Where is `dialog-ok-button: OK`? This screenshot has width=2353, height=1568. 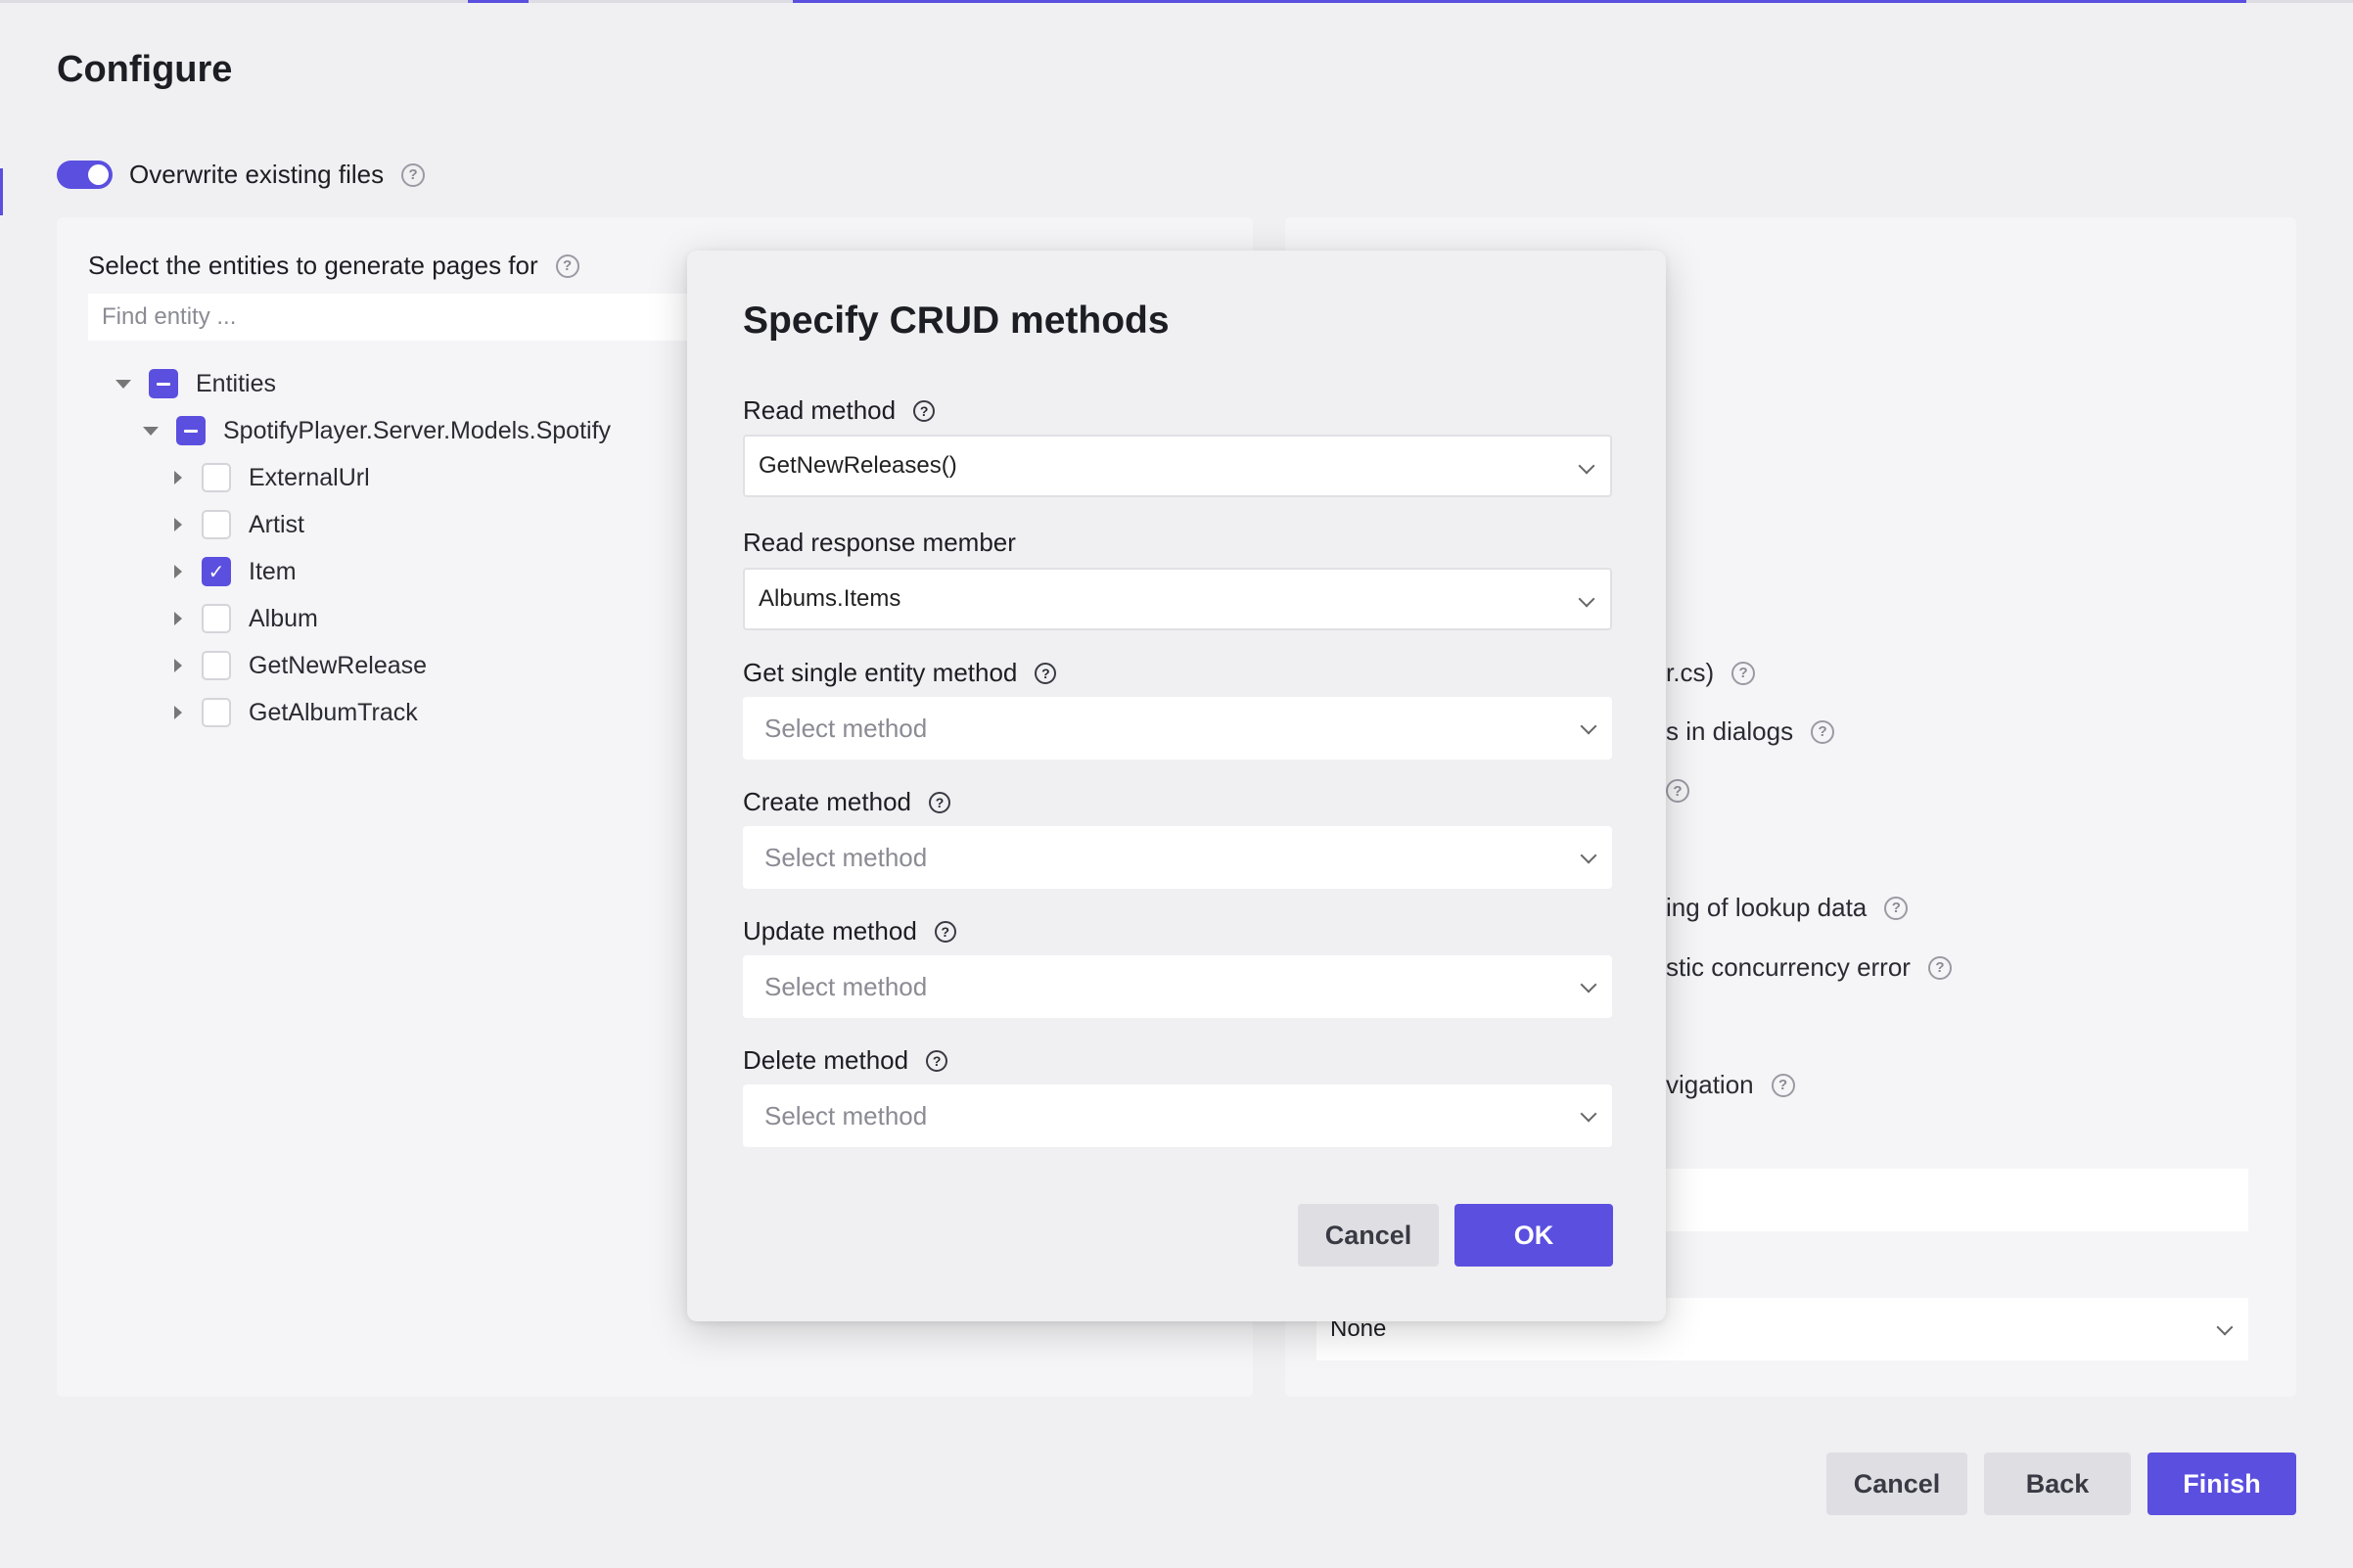 dialog-ok-button: OK is located at coordinates (1533, 1235).